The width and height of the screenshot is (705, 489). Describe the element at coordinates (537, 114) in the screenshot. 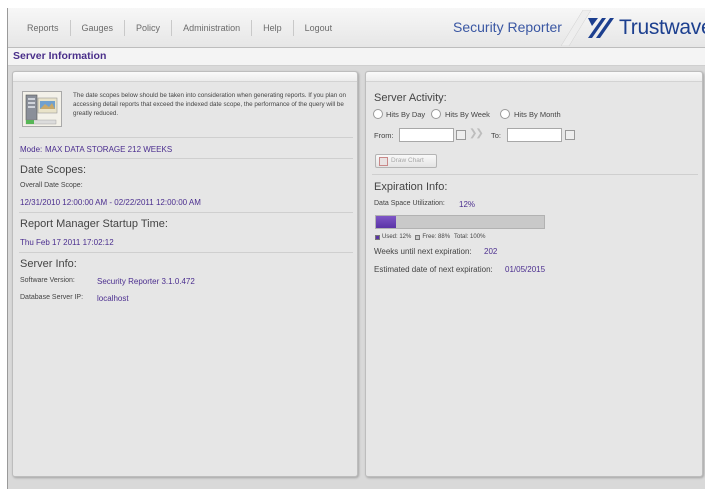

I see `radio-label-month: Hits By Month` at that location.